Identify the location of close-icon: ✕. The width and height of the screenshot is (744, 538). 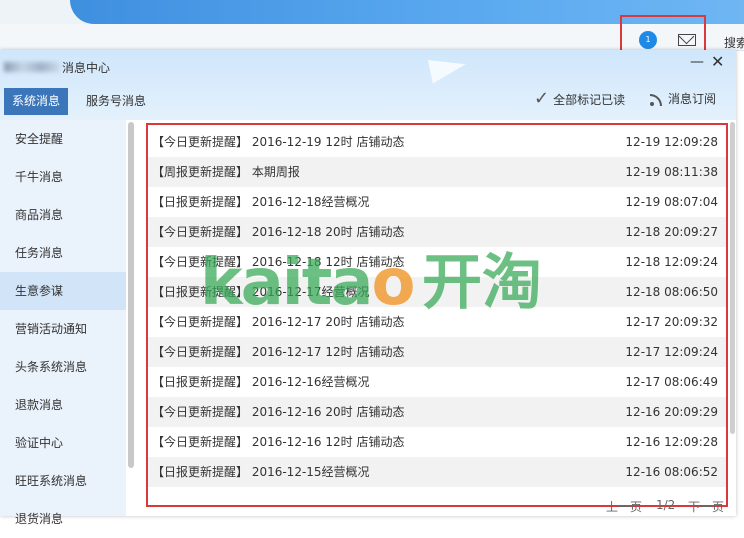
(717, 61).